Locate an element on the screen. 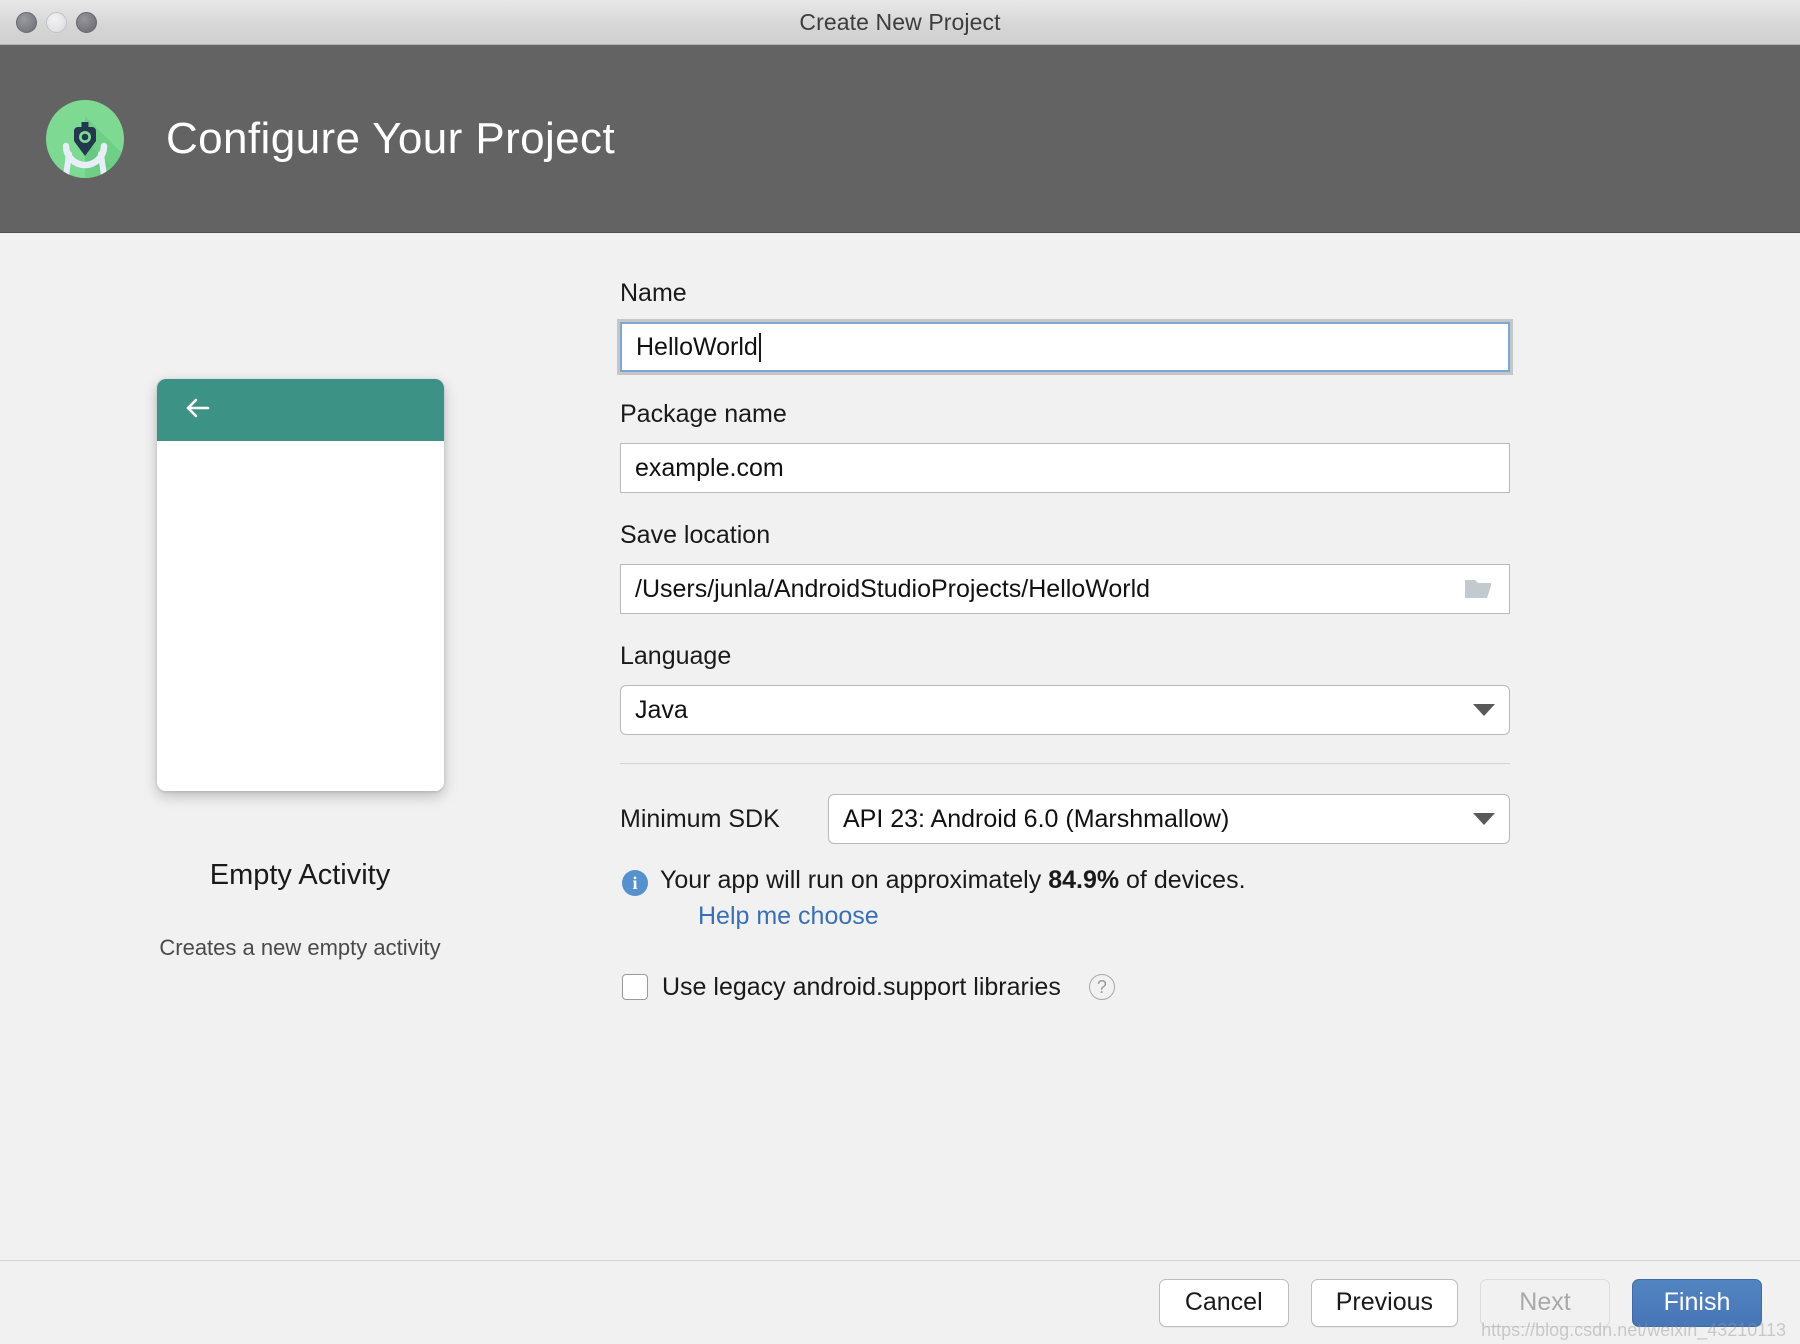 The image size is (1800, 1344). help-me-choose-link: Help me choose is located at coordinates (788, 916).